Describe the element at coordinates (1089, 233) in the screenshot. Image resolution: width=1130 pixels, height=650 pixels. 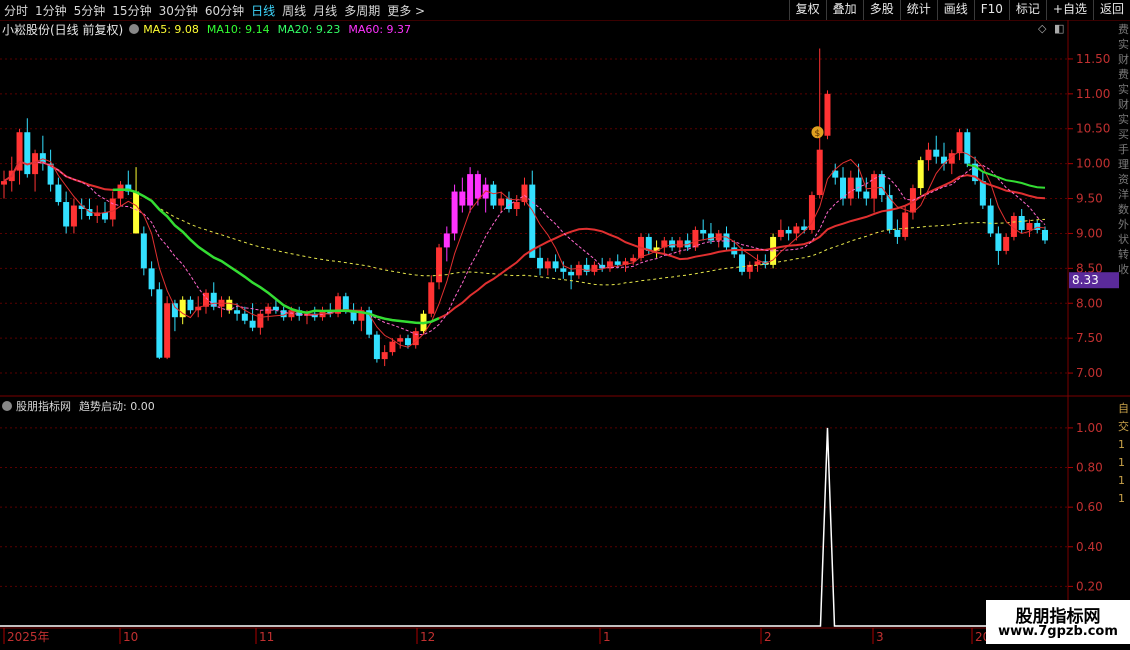
I see `y-tick-label: 9.00` at that location.